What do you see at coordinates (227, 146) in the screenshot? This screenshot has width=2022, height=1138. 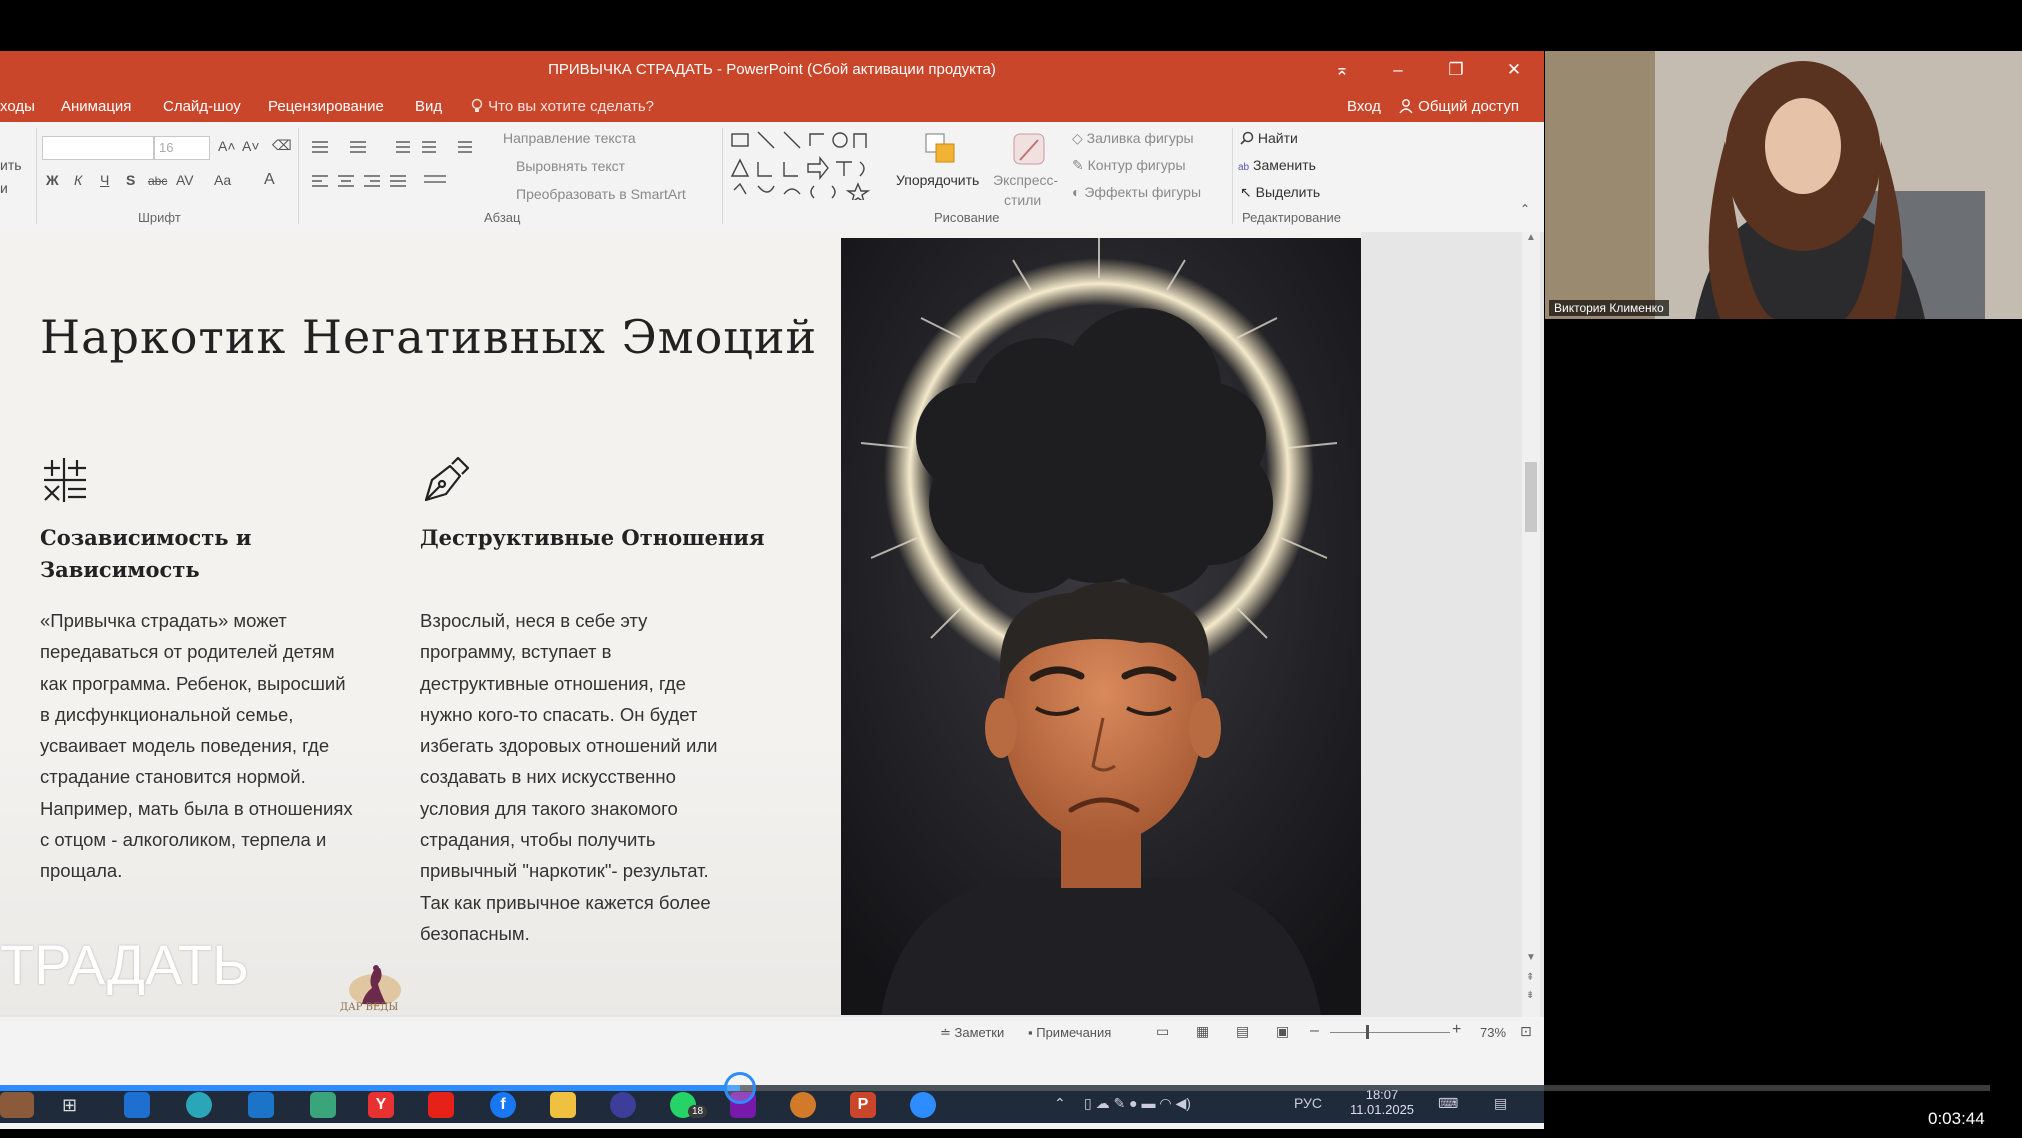 I see `grow-font-button: A˄` at bounding box center [227, 146].